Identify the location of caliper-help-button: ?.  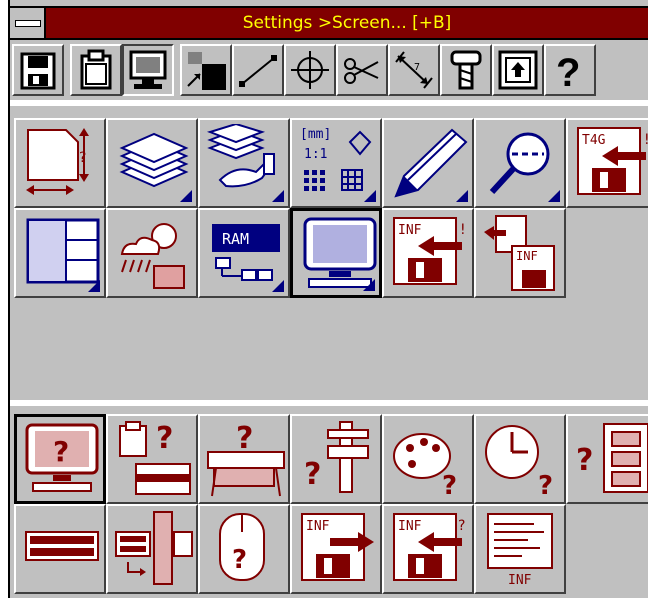
(336, 459).